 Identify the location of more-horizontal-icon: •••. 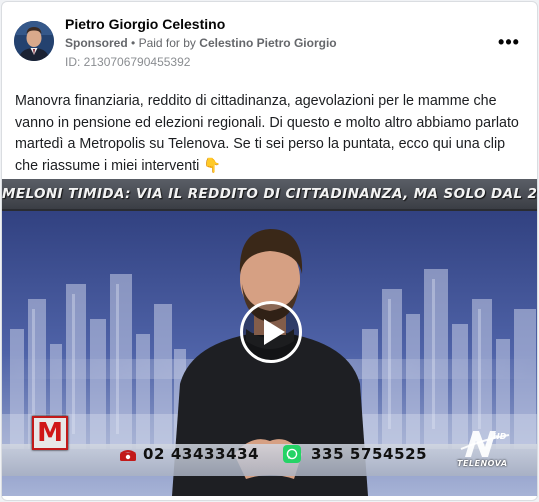
(509, 42).